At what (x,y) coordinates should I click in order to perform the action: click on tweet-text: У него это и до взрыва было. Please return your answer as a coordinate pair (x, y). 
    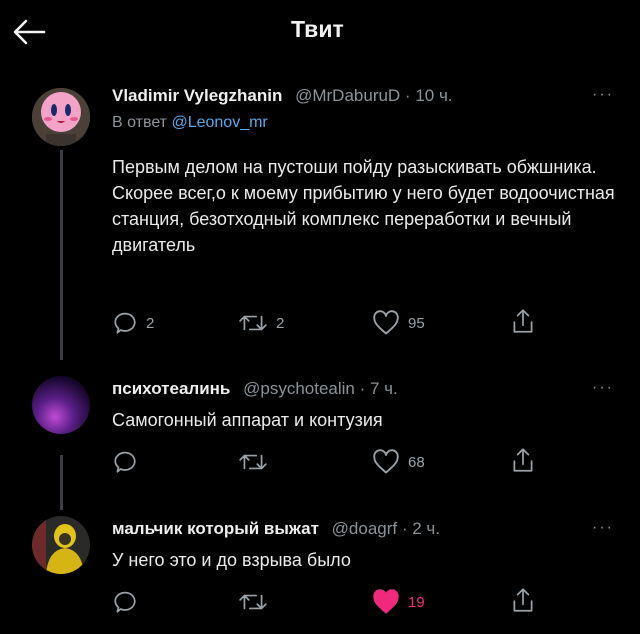
    Looking at the image, I should click on (231, 560).